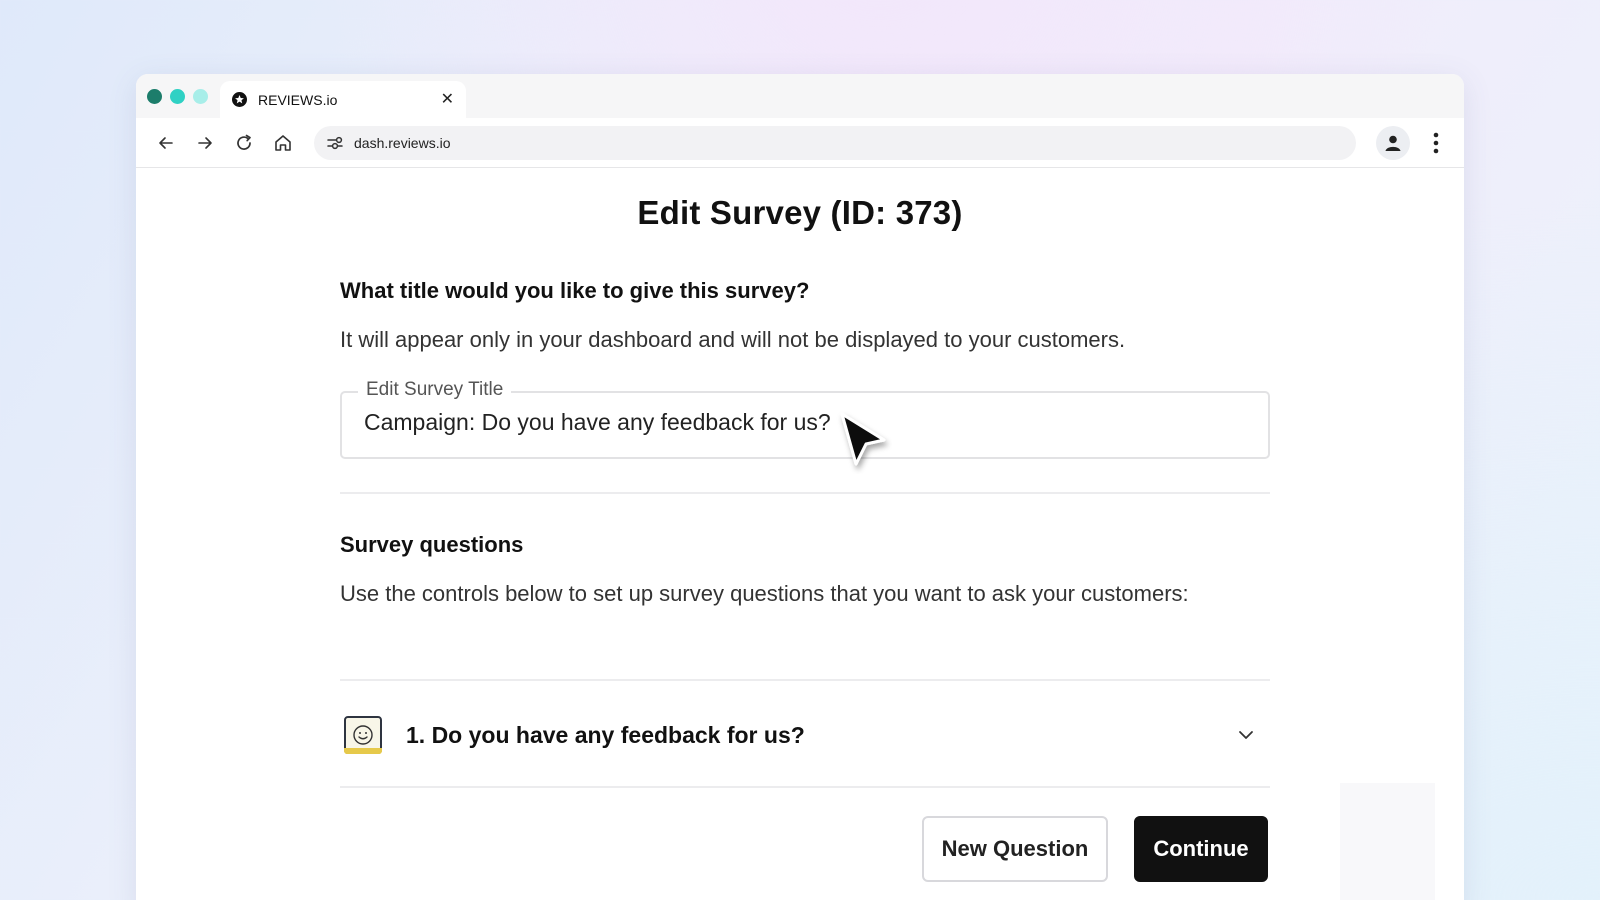 Image resolution: width=1600 pixels, height=900 pixels. Describe the element at coordinates (1246, 735) in the screenshot. I see `chevron-down-icon` at that location.